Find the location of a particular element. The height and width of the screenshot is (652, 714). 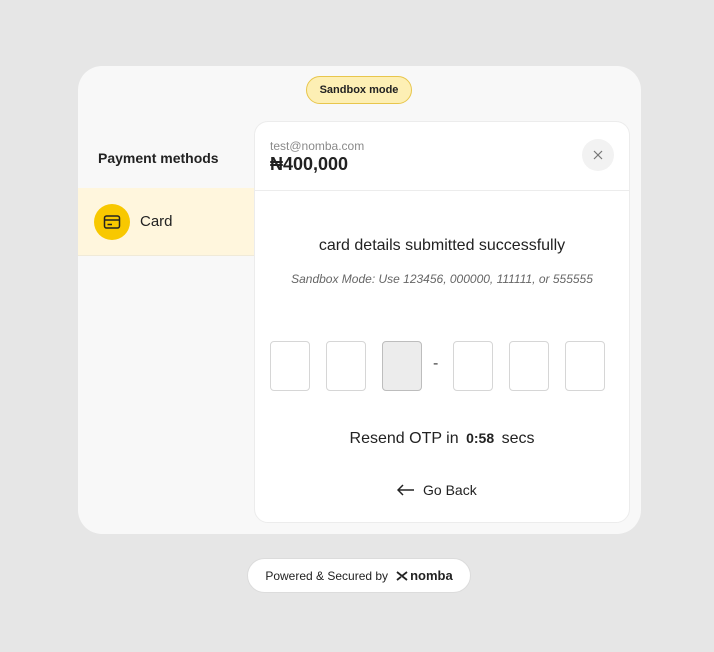

go-back-button: Go Back is located at coordinates (437, 490).